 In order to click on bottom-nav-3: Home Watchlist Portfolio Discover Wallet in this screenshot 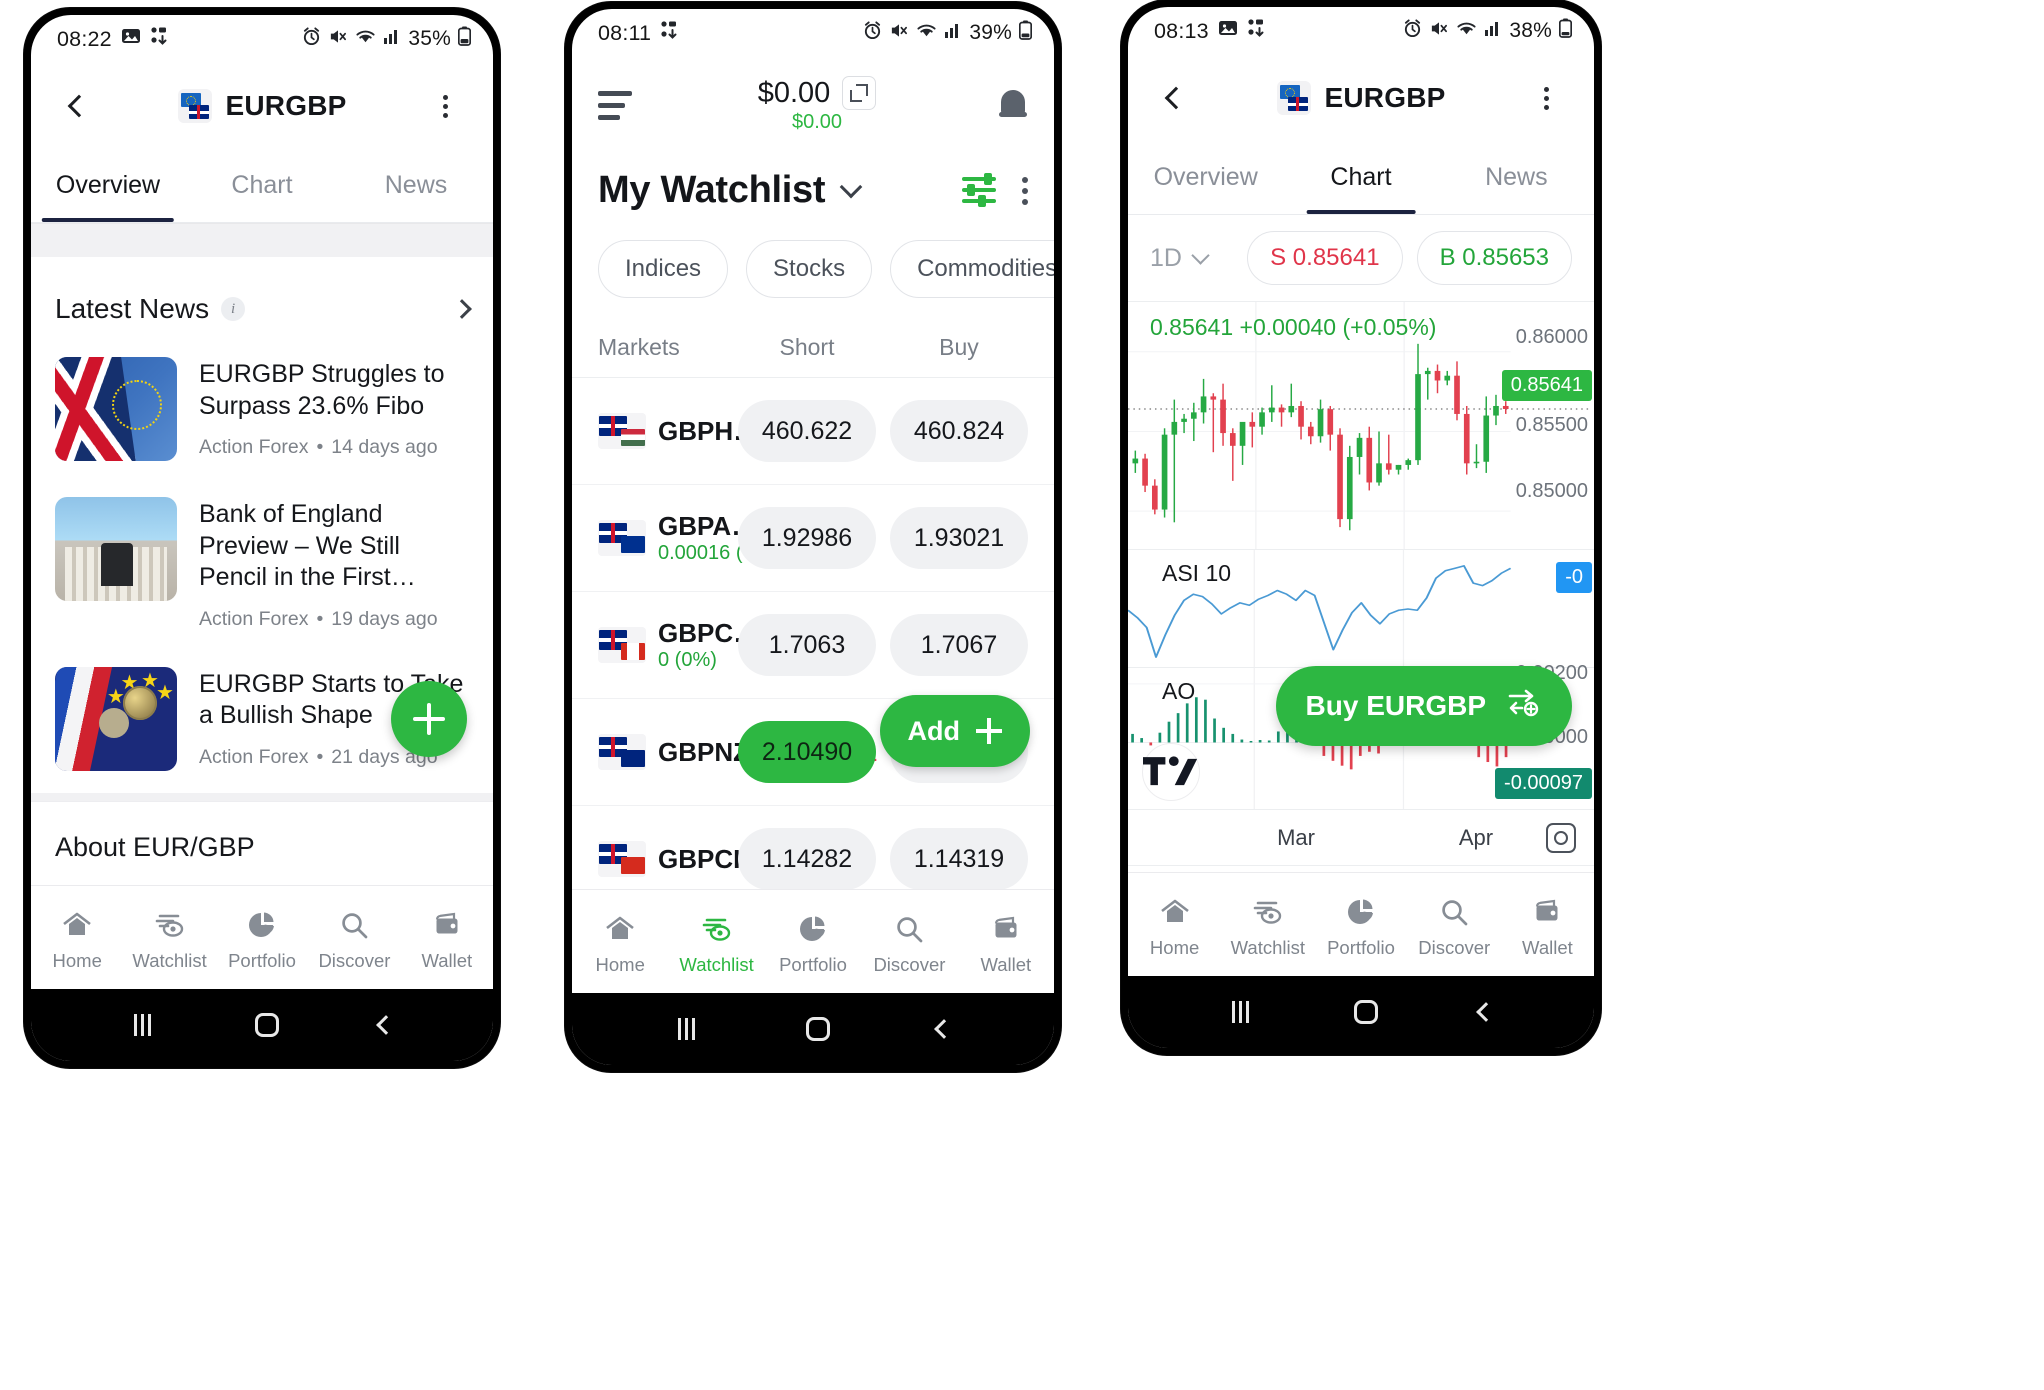, I will do `click(1361, 924)`.